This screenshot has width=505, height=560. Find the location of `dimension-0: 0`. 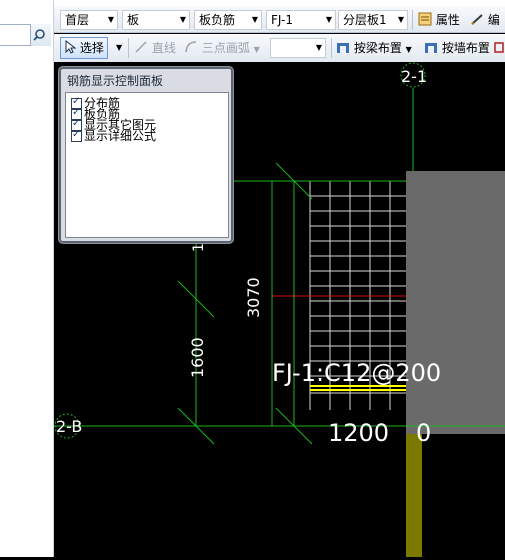

dimension-0: 0 is located at coordinates (423, 433).